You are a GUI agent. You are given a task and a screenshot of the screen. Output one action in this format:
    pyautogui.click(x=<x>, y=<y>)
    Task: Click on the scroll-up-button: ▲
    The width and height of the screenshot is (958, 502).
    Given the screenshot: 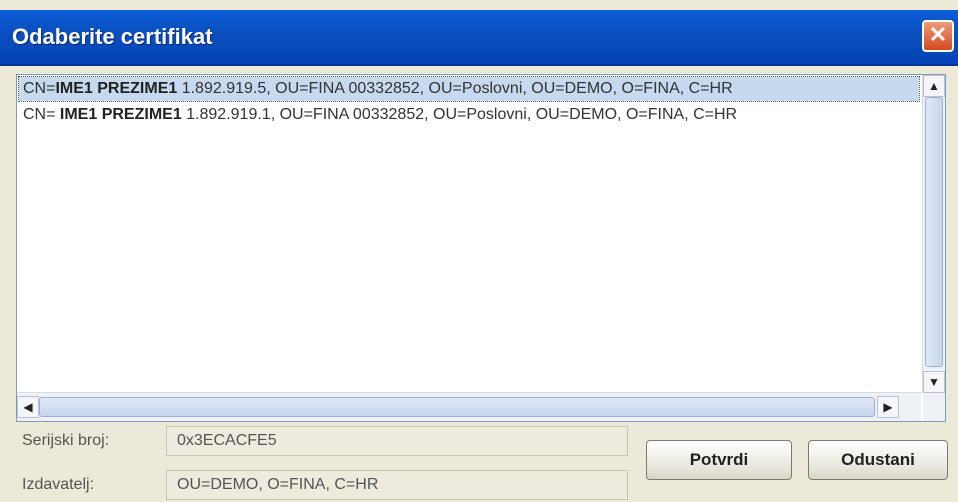 What is the action you would take?
    pyautogui.click(x=934, y=86)
    